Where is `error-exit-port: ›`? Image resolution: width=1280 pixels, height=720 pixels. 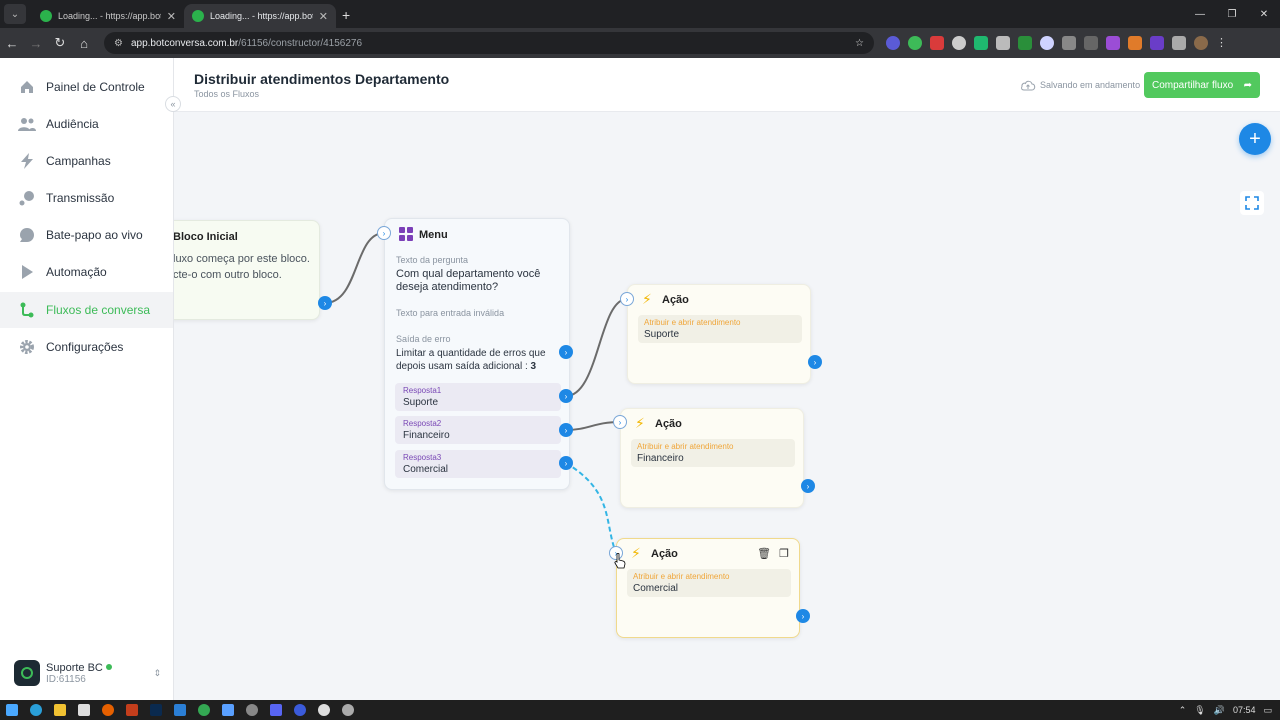 error-exit-port: › is located at coordinates (566, 352).